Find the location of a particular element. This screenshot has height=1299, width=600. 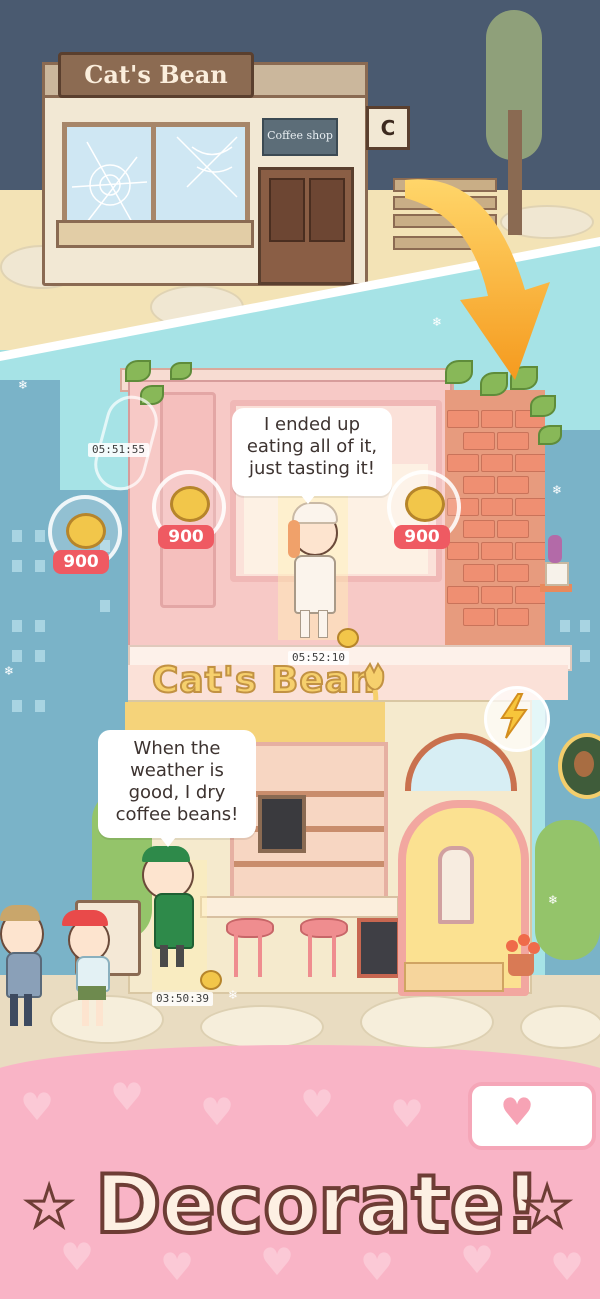

arrow-down-icon is located at coordinates (477, 279).